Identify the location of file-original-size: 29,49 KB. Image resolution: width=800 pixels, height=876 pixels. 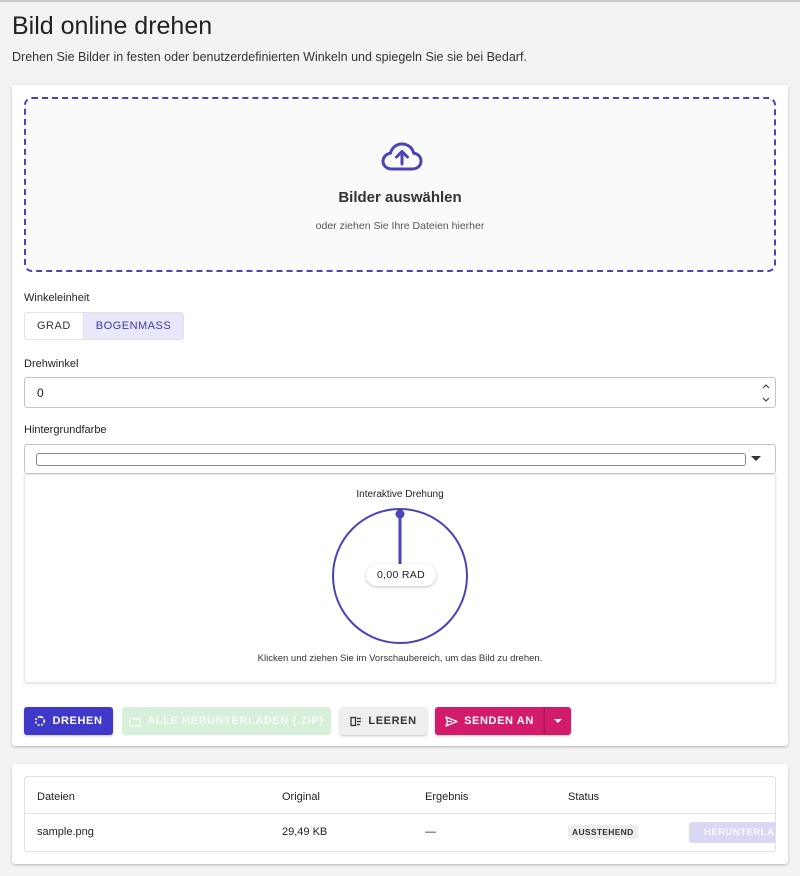
(305, 832).